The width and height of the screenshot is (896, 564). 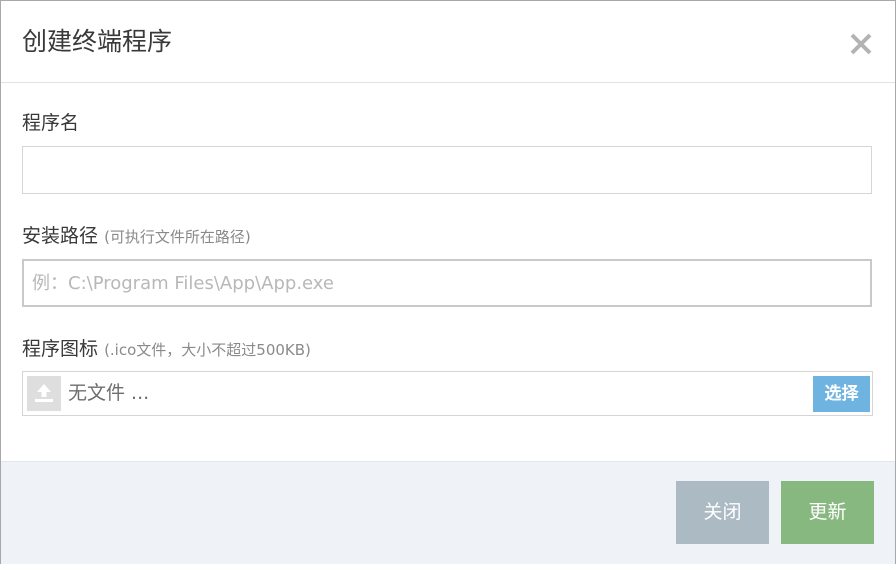 What do you see at coordinates (97, 41) in the screenshot?
I see `dialog-title: 创建终端程序` at bounding box center [97, 41].